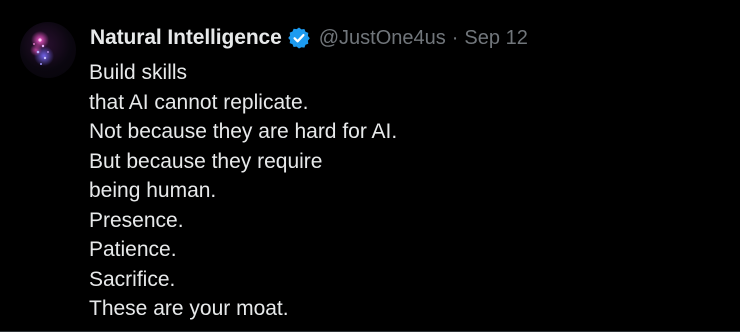  Describe the element at coordinates (42, 48) in the screenshot. I see `avatar-image` at that location.